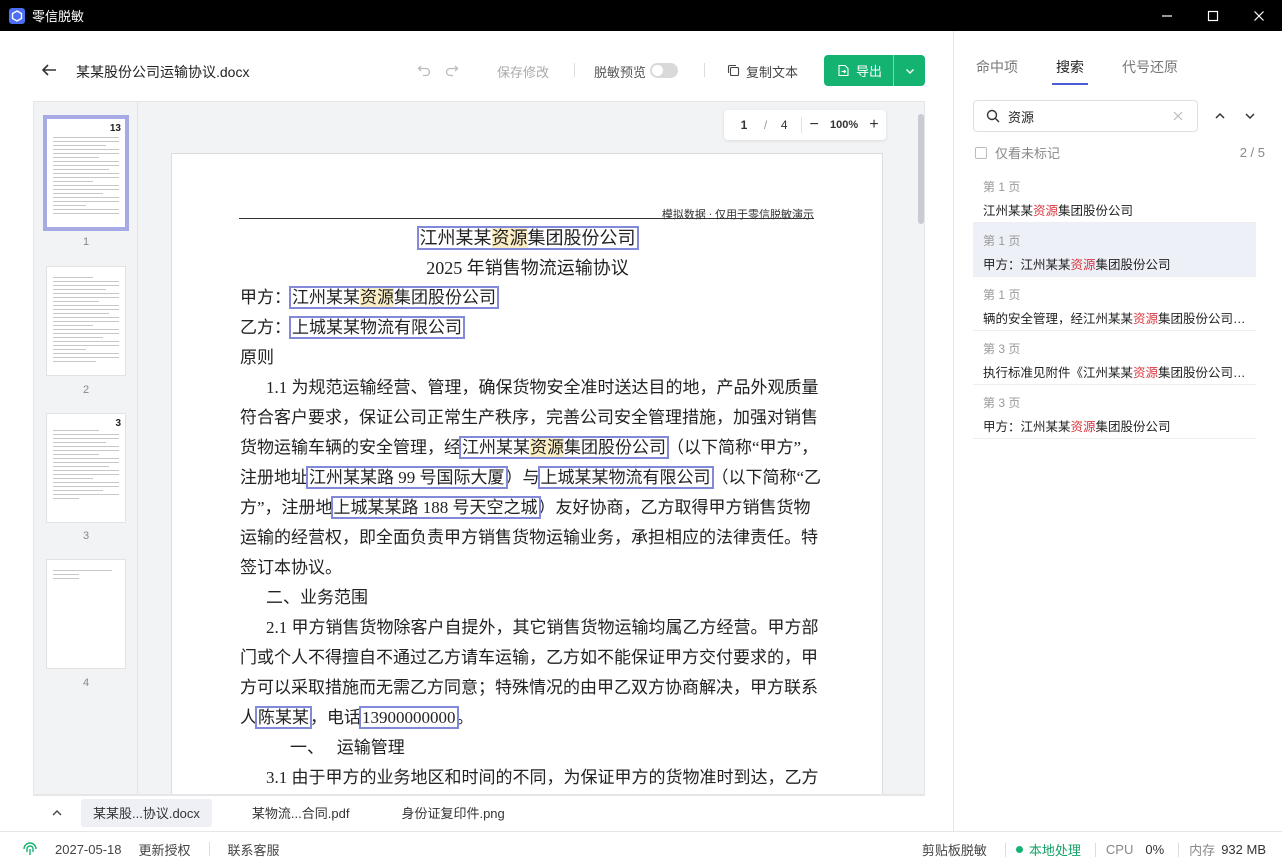 Image resolution: width=1282 pixels, height=866 pixels. I want to click on memory-value: 932 MB, so click(1243, 849).